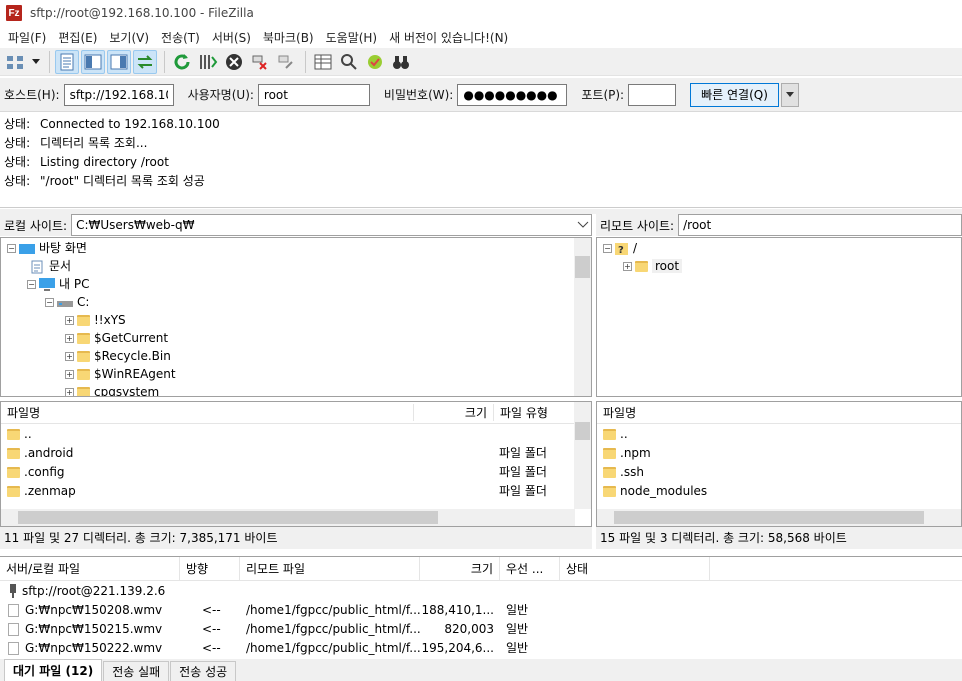 This screenshot has height=681, width=962. I want to click on toggle-queue-button, so click(145, 61).